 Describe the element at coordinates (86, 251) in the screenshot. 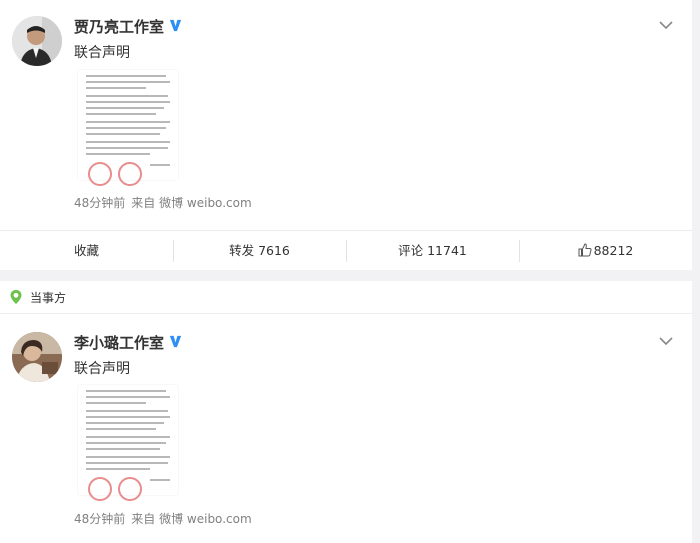

I see `favorite-button: 收藏` at that location.